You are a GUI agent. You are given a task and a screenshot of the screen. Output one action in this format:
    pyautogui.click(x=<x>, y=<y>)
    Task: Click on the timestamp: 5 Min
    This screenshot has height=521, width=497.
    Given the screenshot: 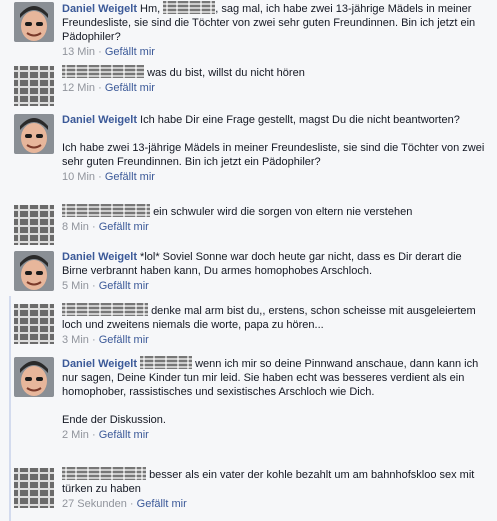 What is the action you would take?
    pyautogui.click(x=75, y=286)
    